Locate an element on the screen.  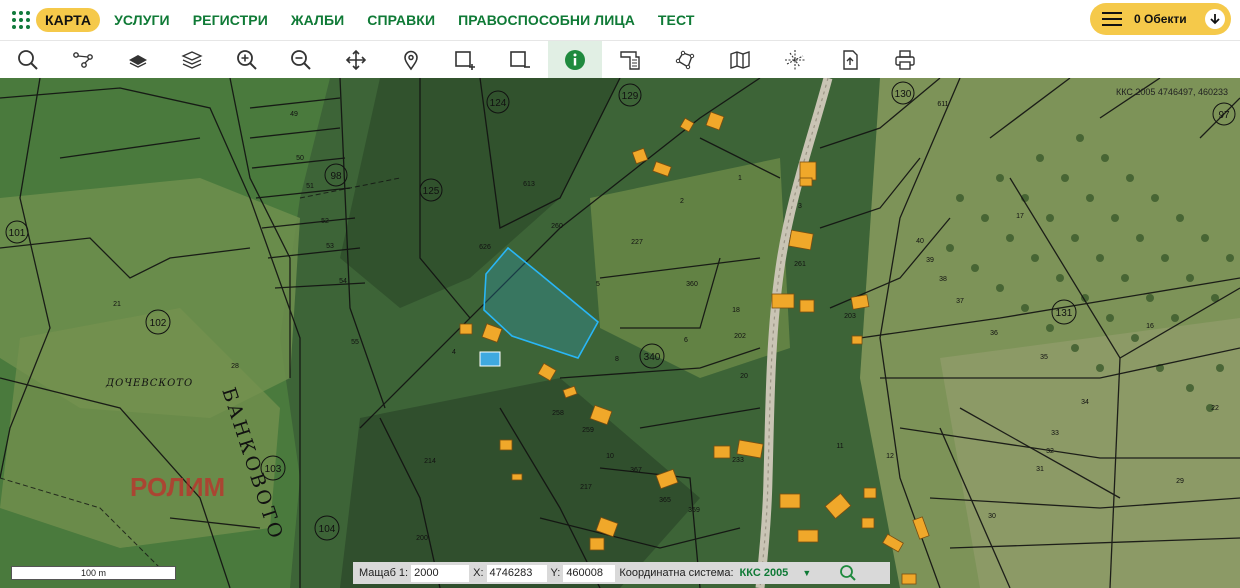
svg-text: 53 is located at coordinates (330, 246).